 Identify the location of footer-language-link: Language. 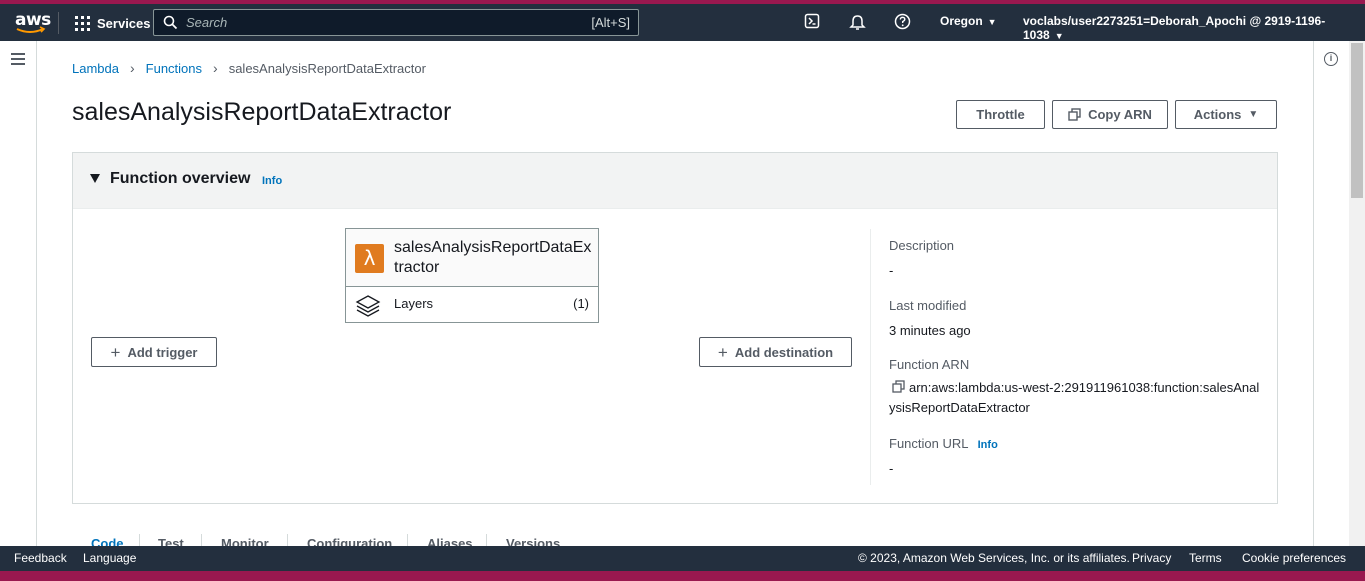
(109, 558).